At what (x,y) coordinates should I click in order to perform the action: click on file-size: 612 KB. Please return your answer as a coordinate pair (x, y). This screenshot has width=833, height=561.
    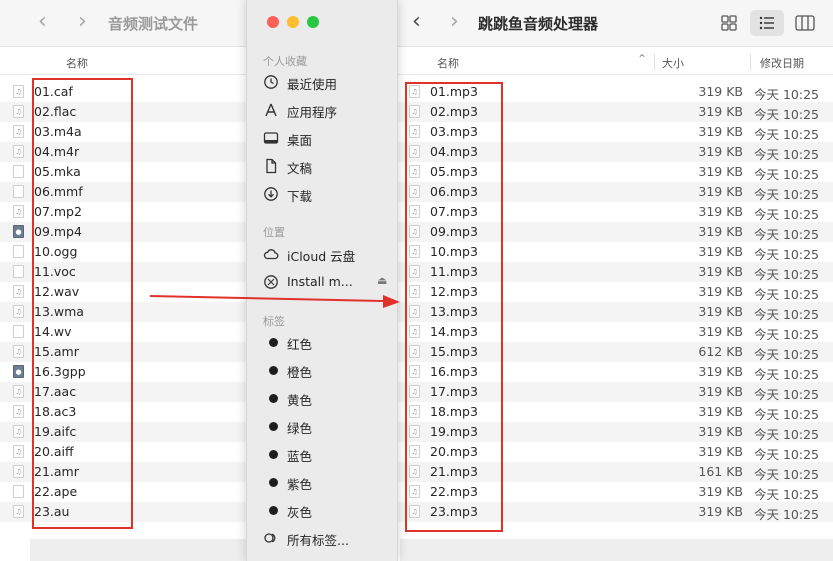
    Looking at the image, I should click on (720, 351).